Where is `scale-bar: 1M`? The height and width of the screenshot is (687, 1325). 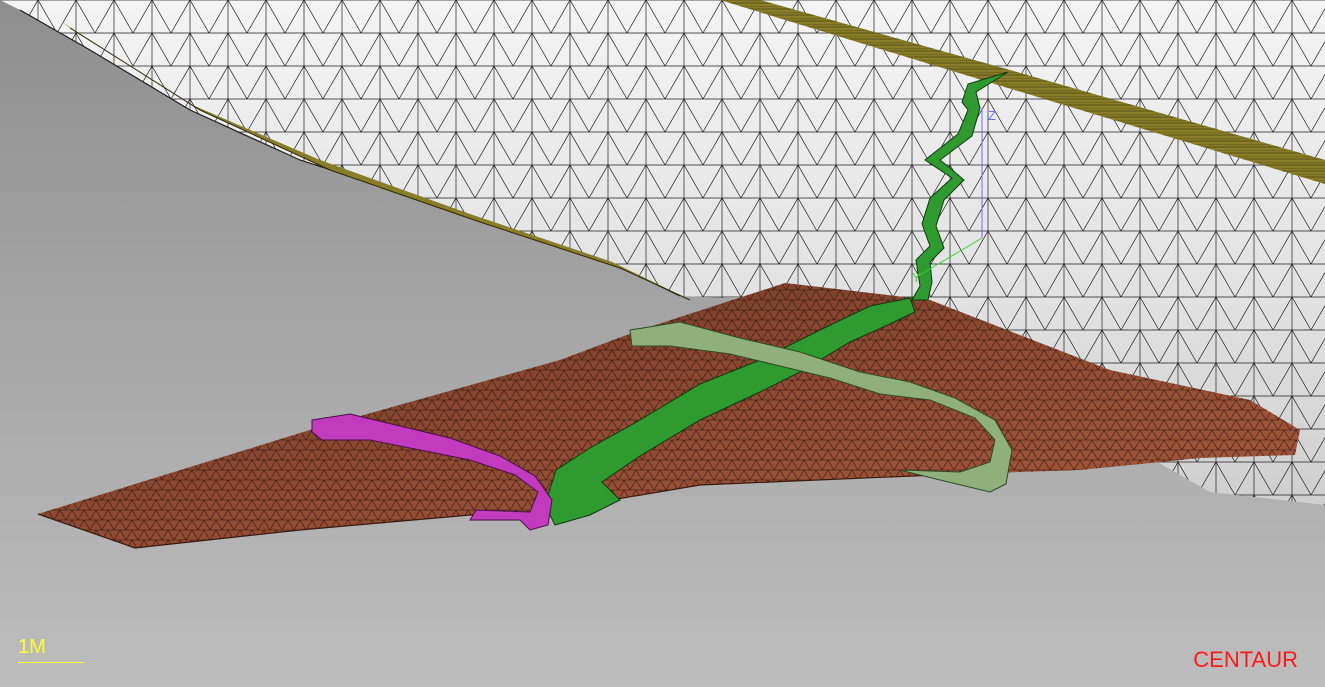 scale-bar: 1M is located at coordinates (52, 649).